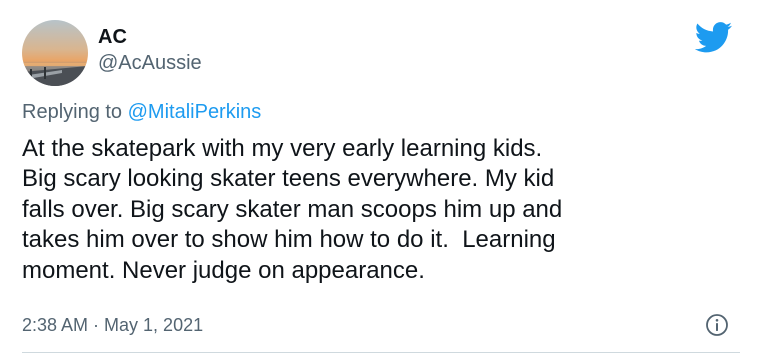 This screenshot has height=358, width=758. What do you see at coordinates (714, 37) in the screenshot?
I see `twitter-bird-icon` at bounding box center [714, 37].